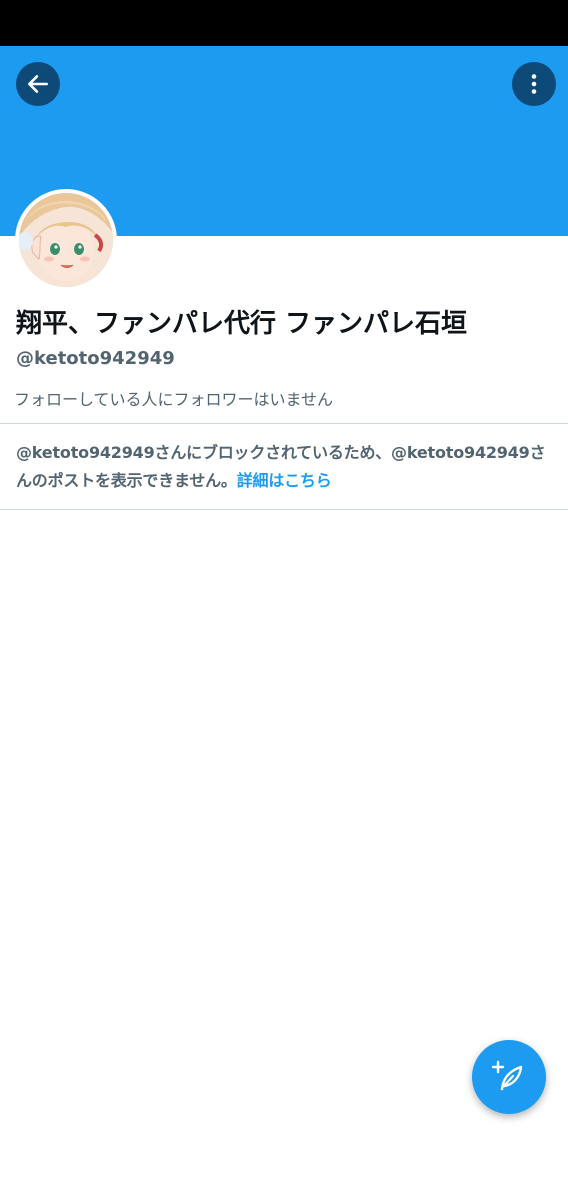 This screenshot has width=568, height=1200. Describe the element at coordinates (174, 399) in the screenshot. I see `followers-you-follow-text: フォローしている人にフォロワーはいません` at that location.